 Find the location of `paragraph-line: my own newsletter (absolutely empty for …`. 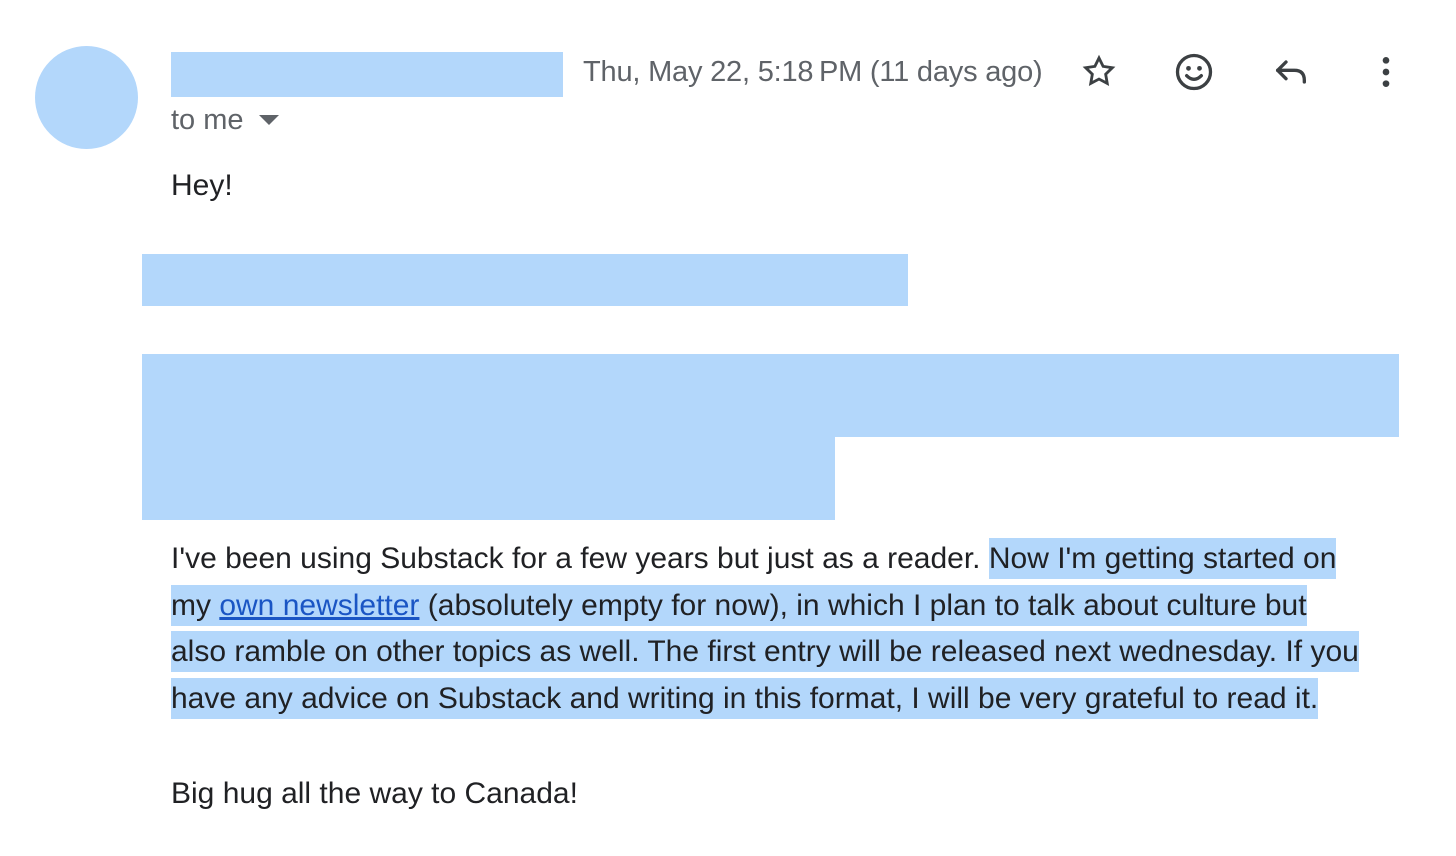

paragraph-line: my own newsletter (absolutely empty for … is located at coordinates (796, 606).